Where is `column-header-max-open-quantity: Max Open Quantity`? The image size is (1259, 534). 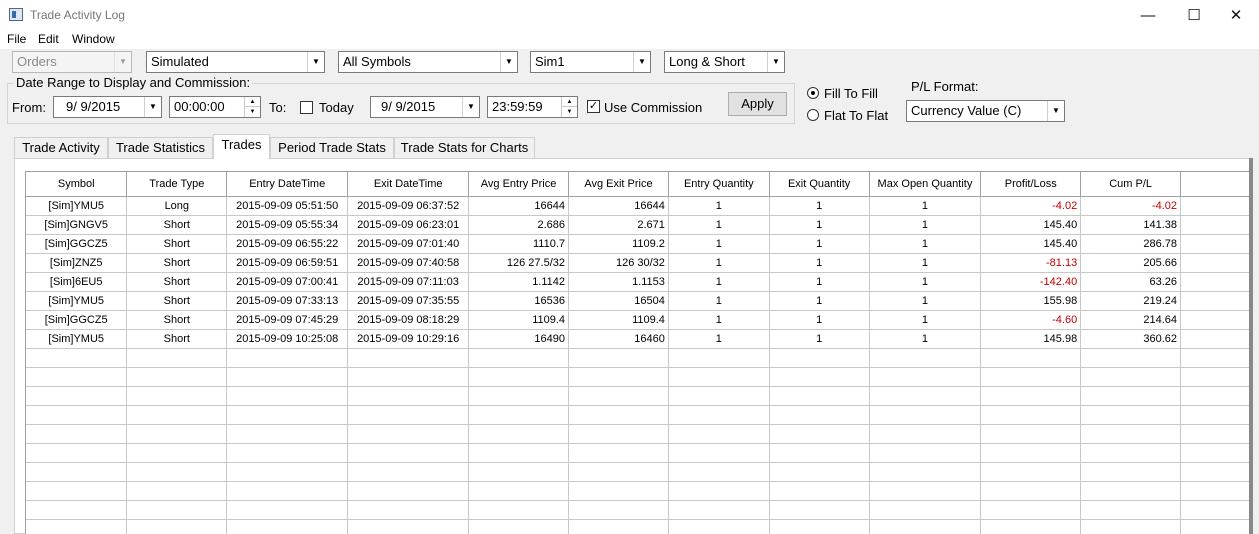 column-header-max-open-quantity: Max Open Quantity is located at coordinates (925, 184).